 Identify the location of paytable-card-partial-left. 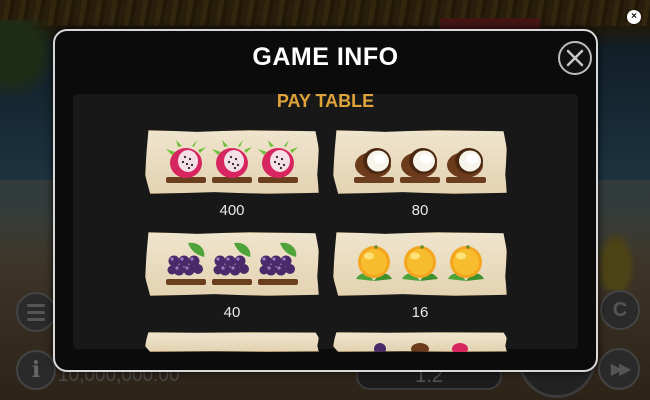
(232, 342).